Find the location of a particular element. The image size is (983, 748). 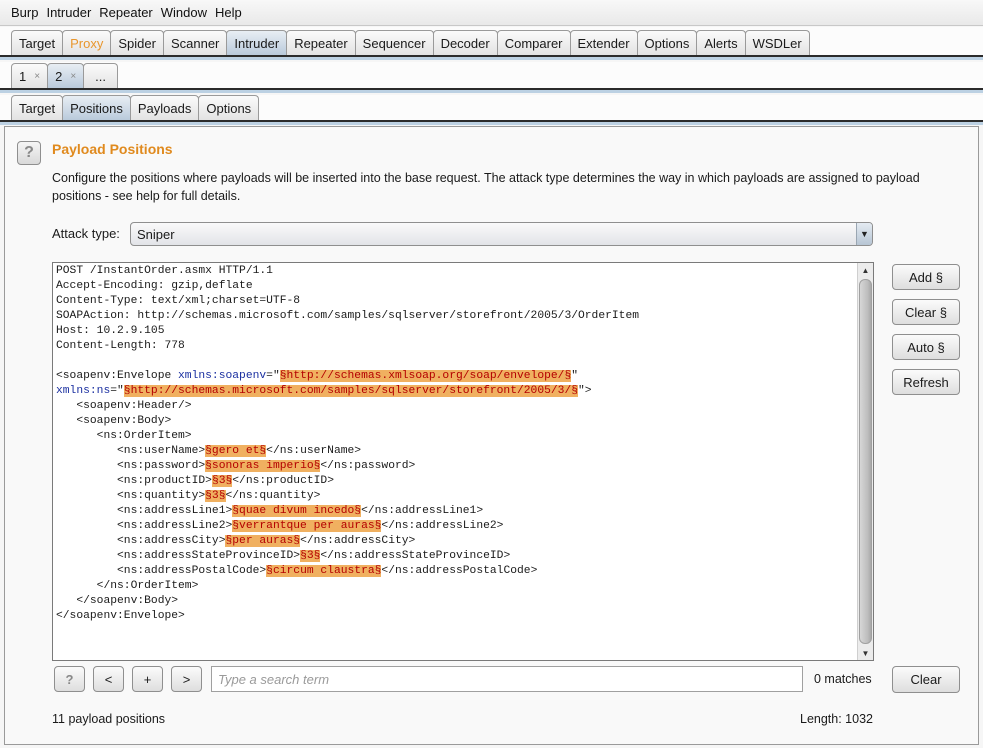

request-text-segment: <ns:password> is located at coordinates (131, 466).